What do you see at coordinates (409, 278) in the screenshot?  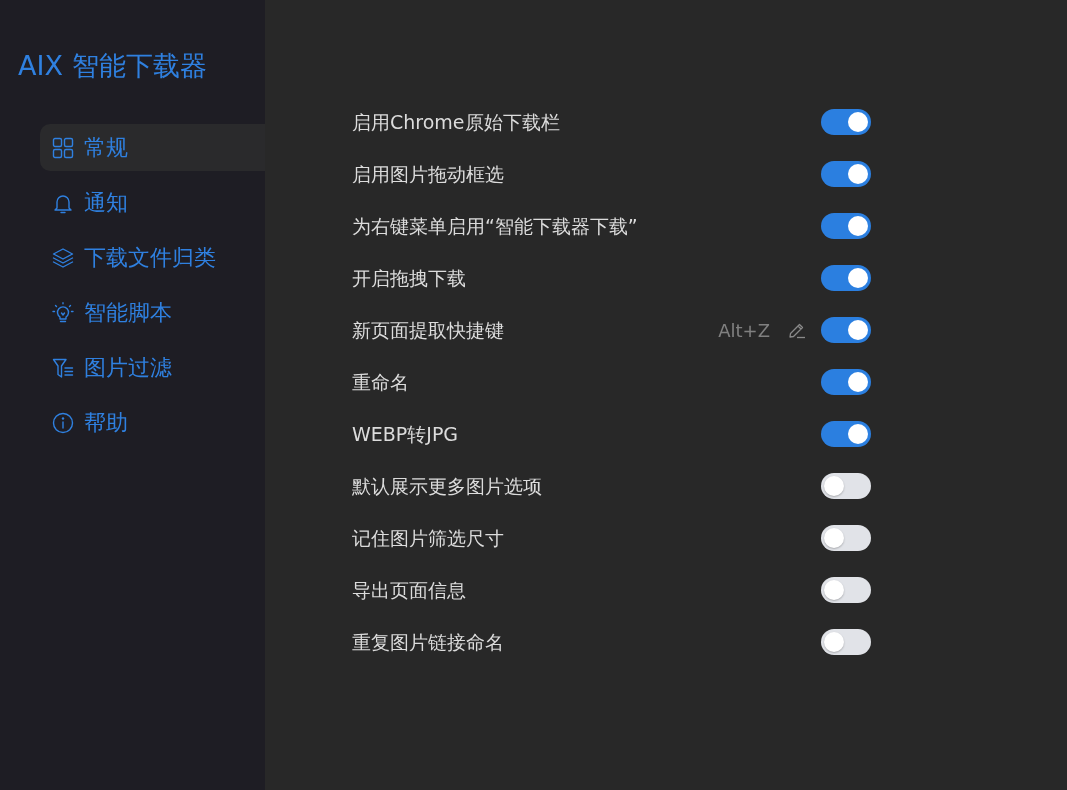 I see `setting-label: 开启拖拽下载` at bounding box center [409, 278].